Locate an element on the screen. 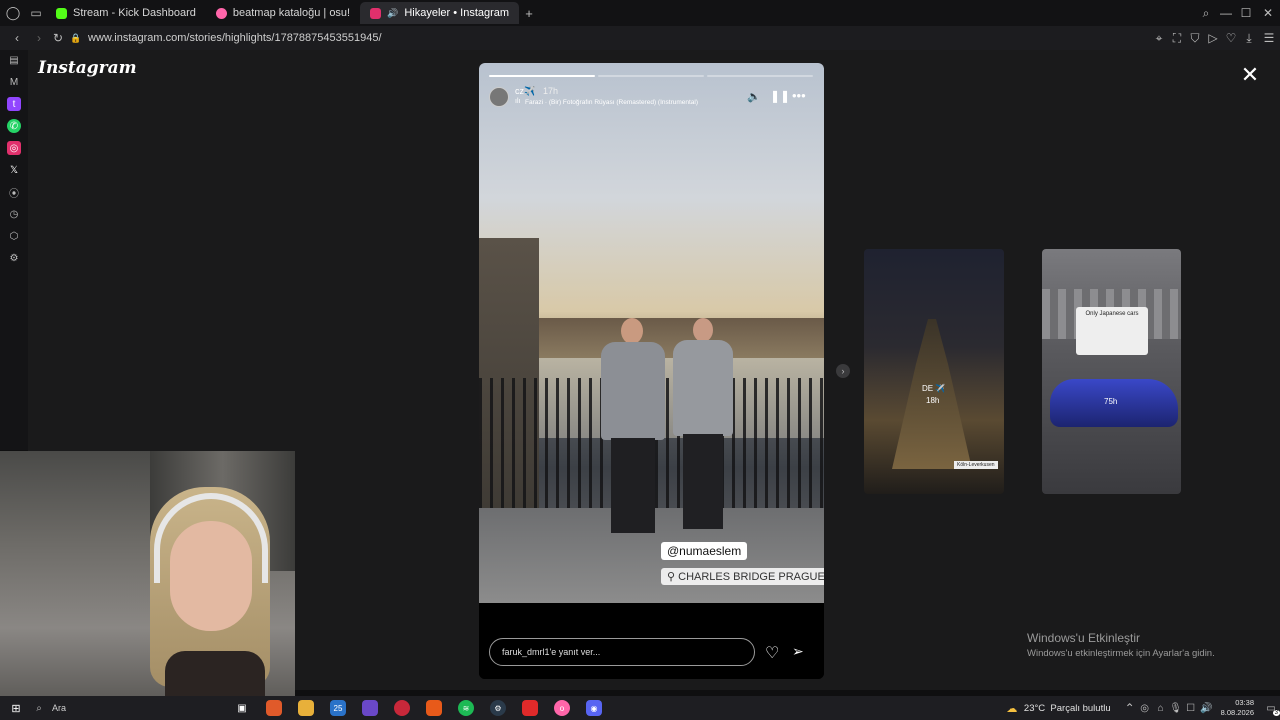 The height and width of the screenshot is (720, 1280). chevron-up-icon: ⌃ is located at coordinates (1130, 708).